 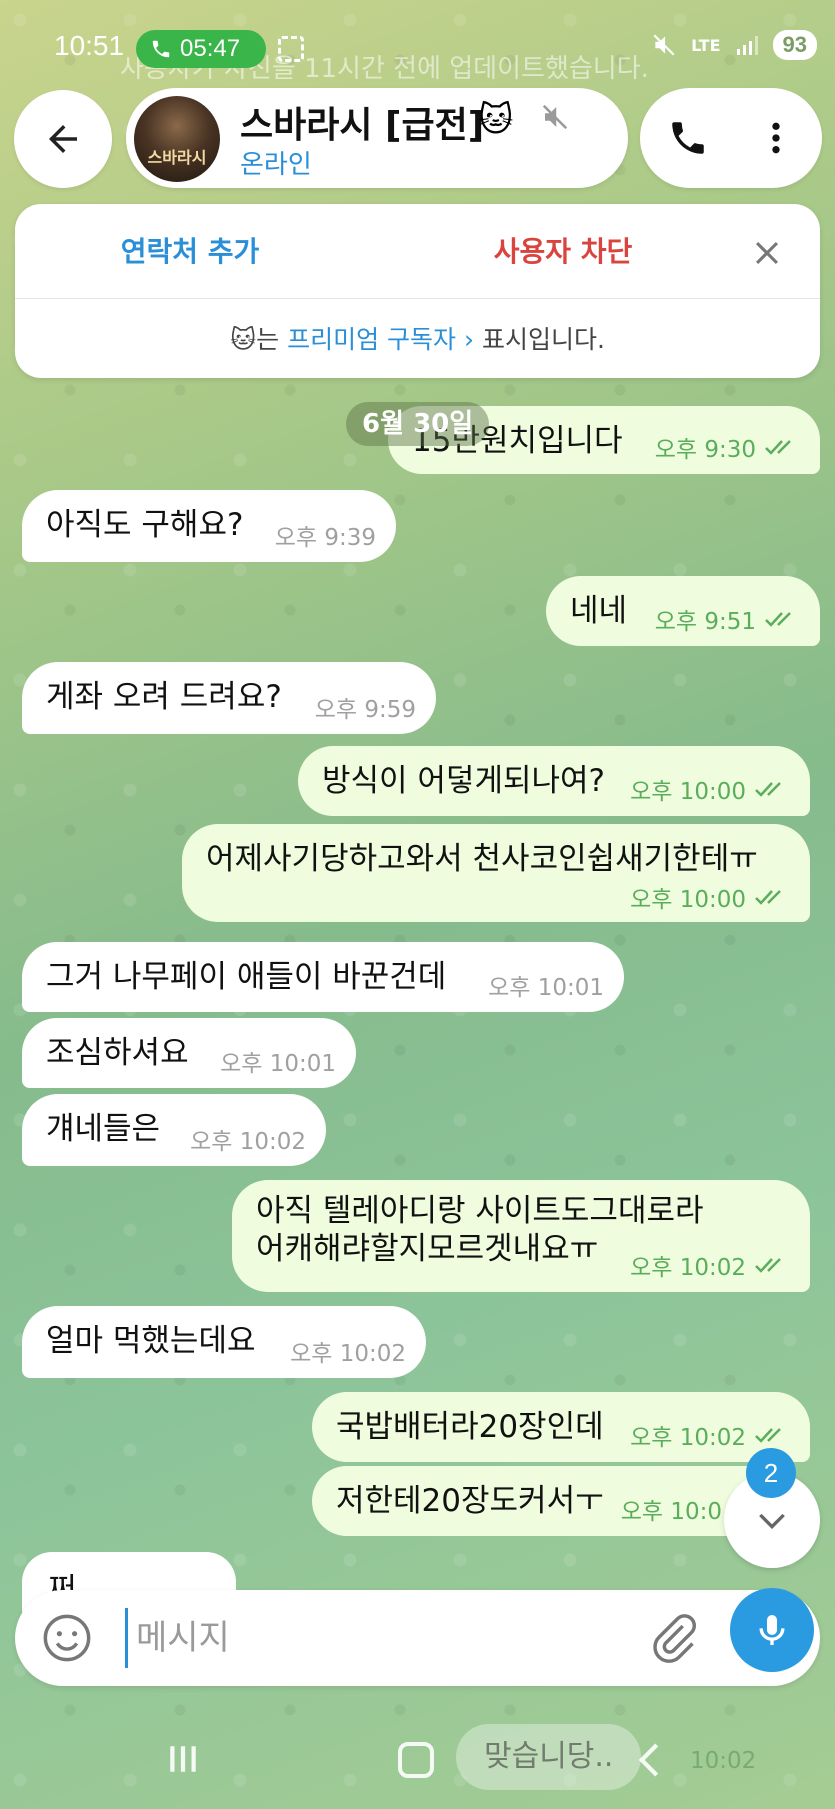 What do you see at coordinates (480, 1211) in the screenshot?
I see `message-text-line1: 아직 텔레아디랑 사이트도그대로라` at bounding box center [480, 1211].